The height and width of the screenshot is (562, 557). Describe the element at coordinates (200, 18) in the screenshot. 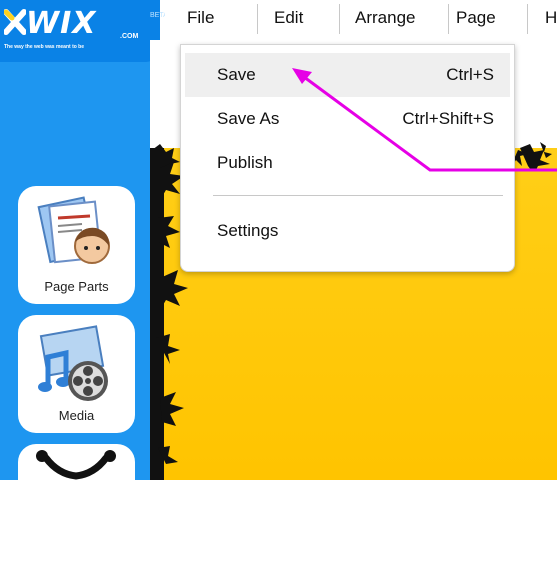

I see `menu-file: File` at that location.